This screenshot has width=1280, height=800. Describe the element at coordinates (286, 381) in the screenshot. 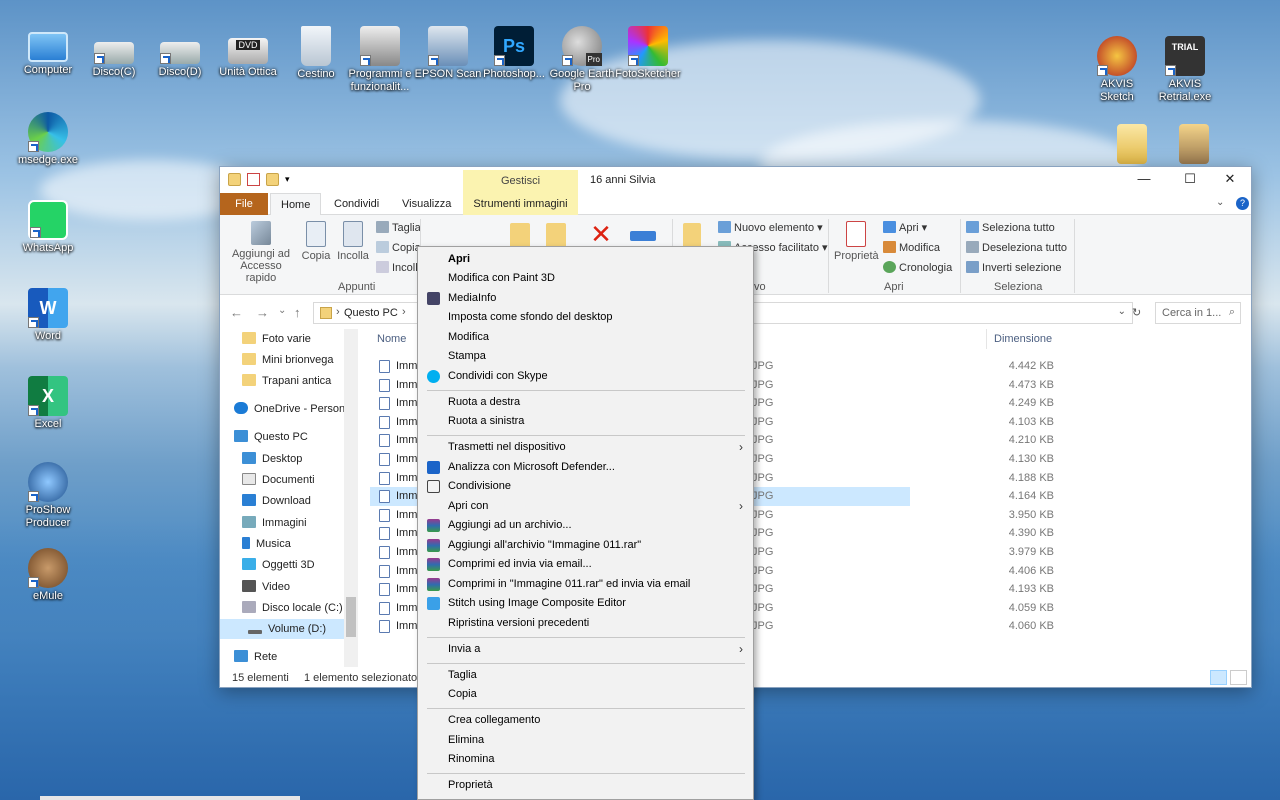

I see `nav-item-trapani-antica: Trapani antica` at that location.